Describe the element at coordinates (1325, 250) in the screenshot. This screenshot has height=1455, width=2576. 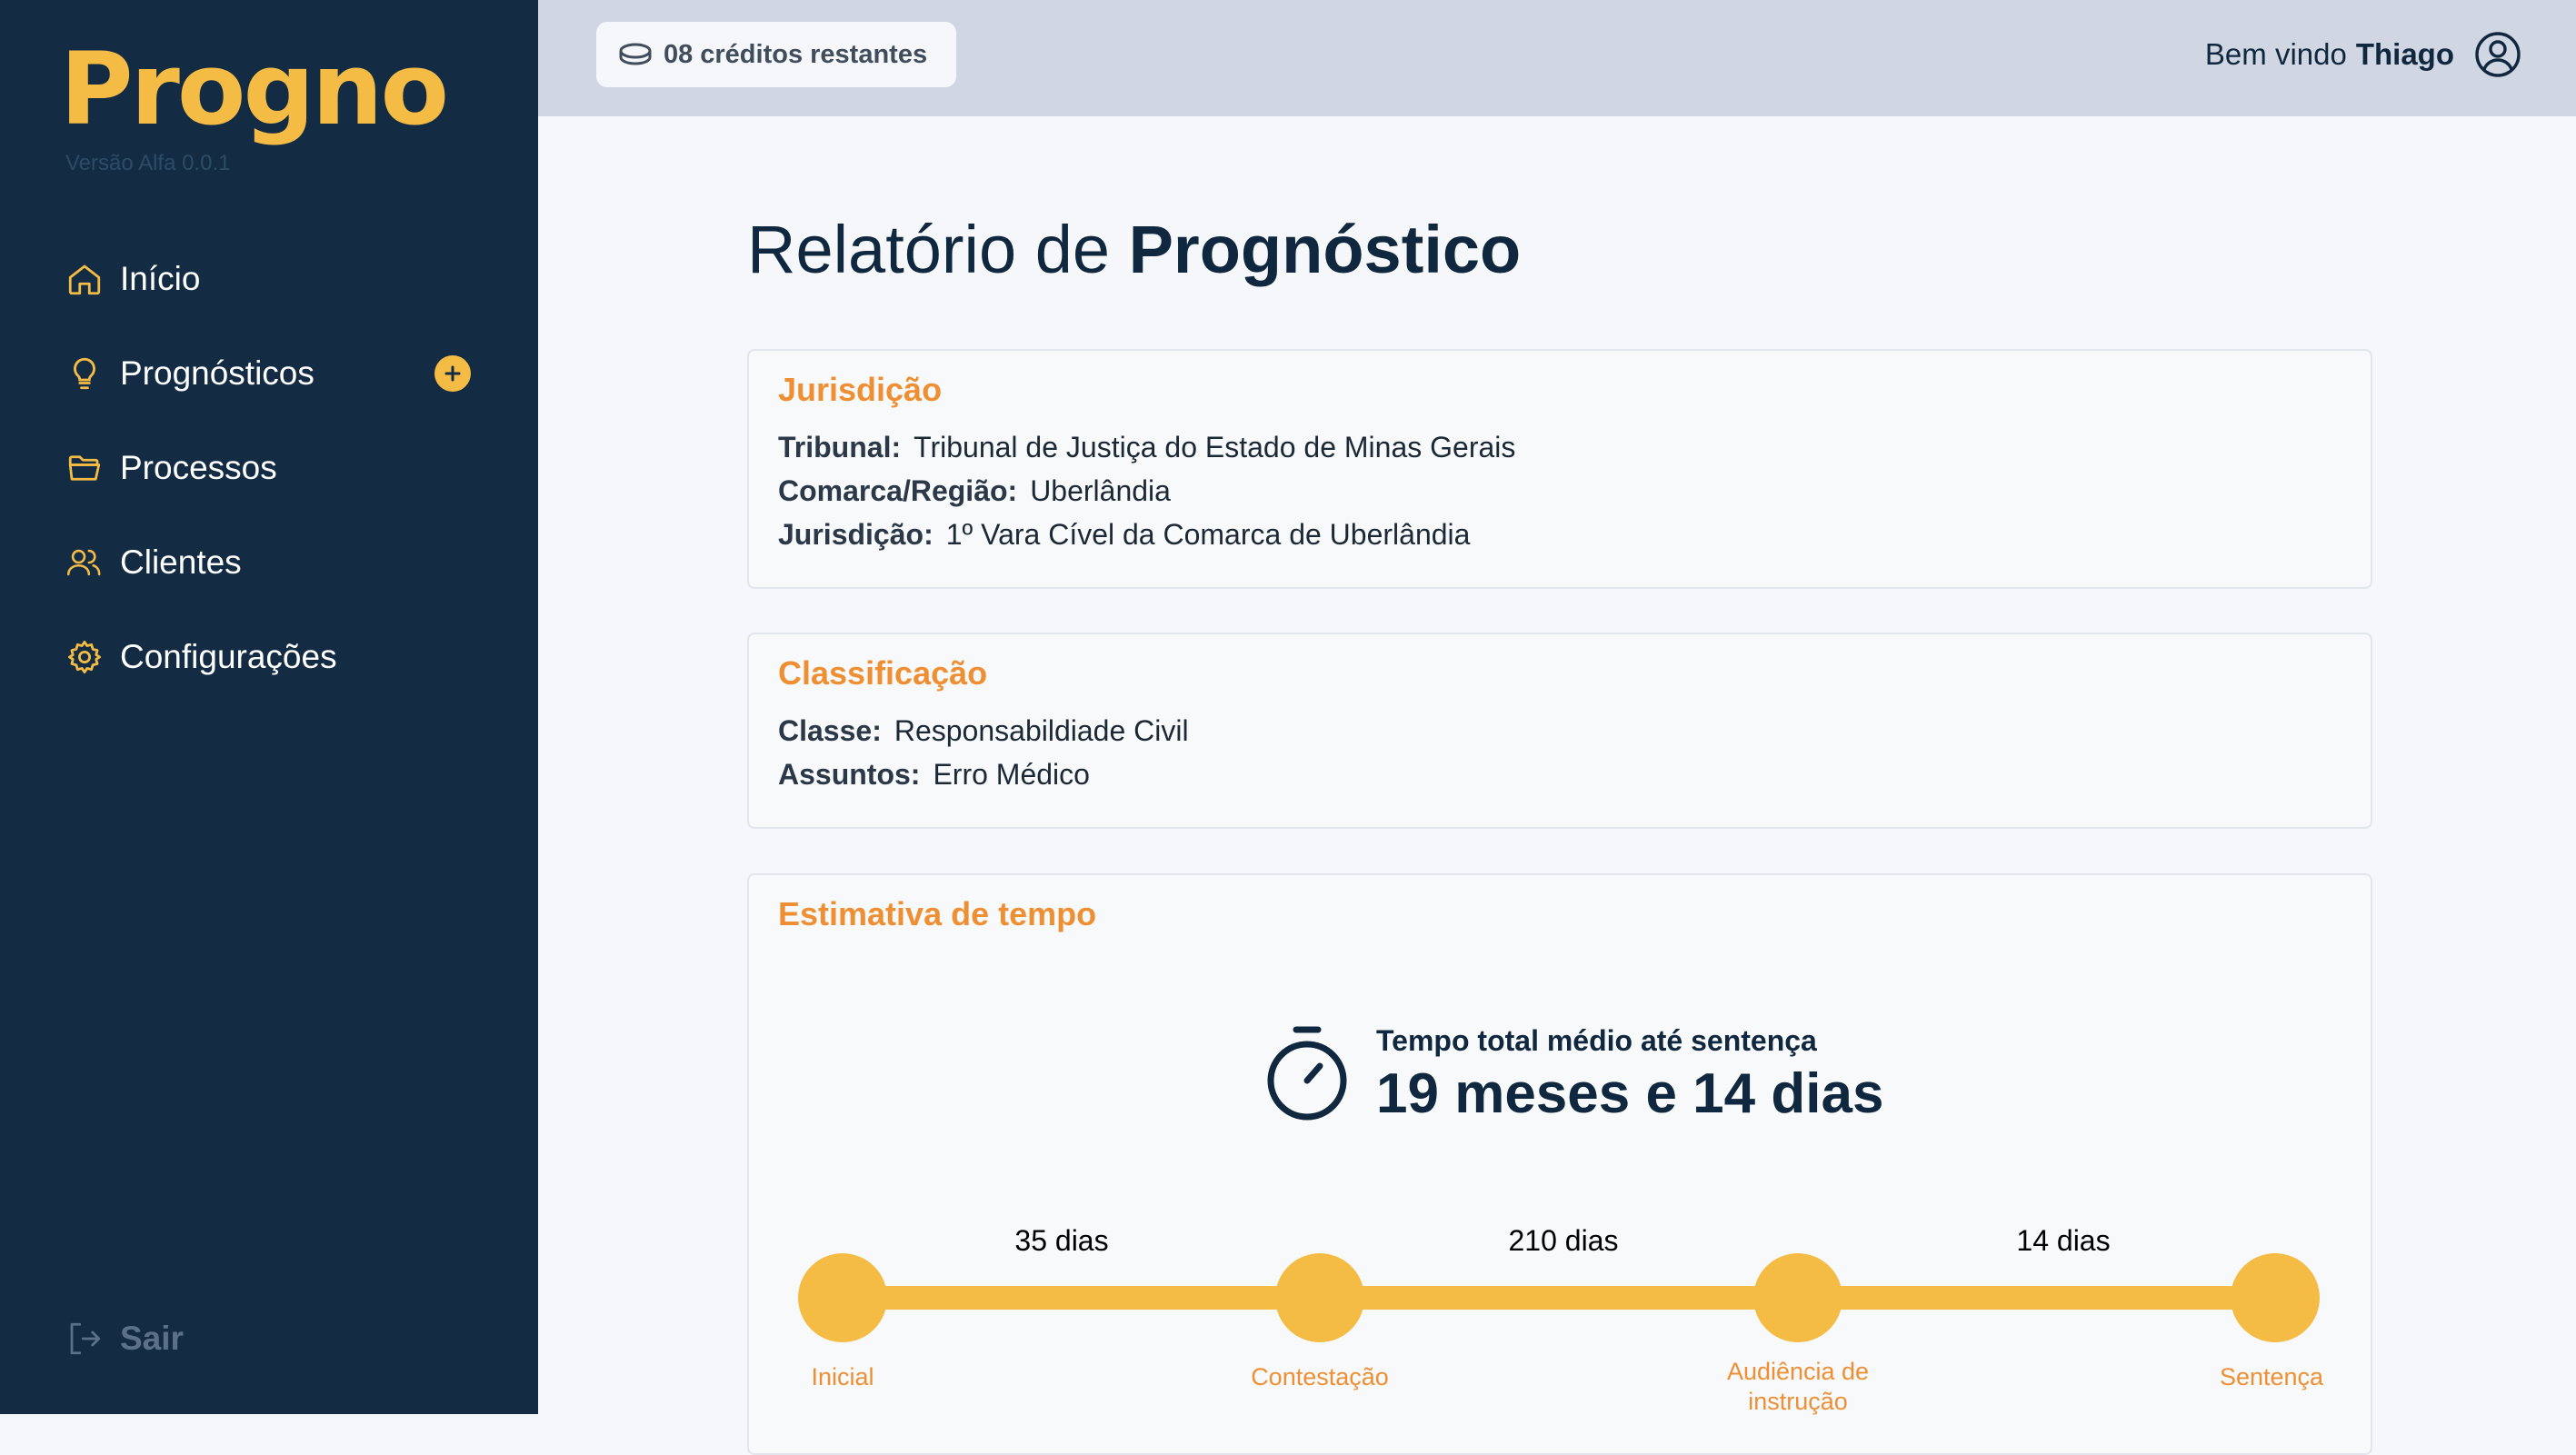
I see `page-title-bold: Prognóstico` at that location.